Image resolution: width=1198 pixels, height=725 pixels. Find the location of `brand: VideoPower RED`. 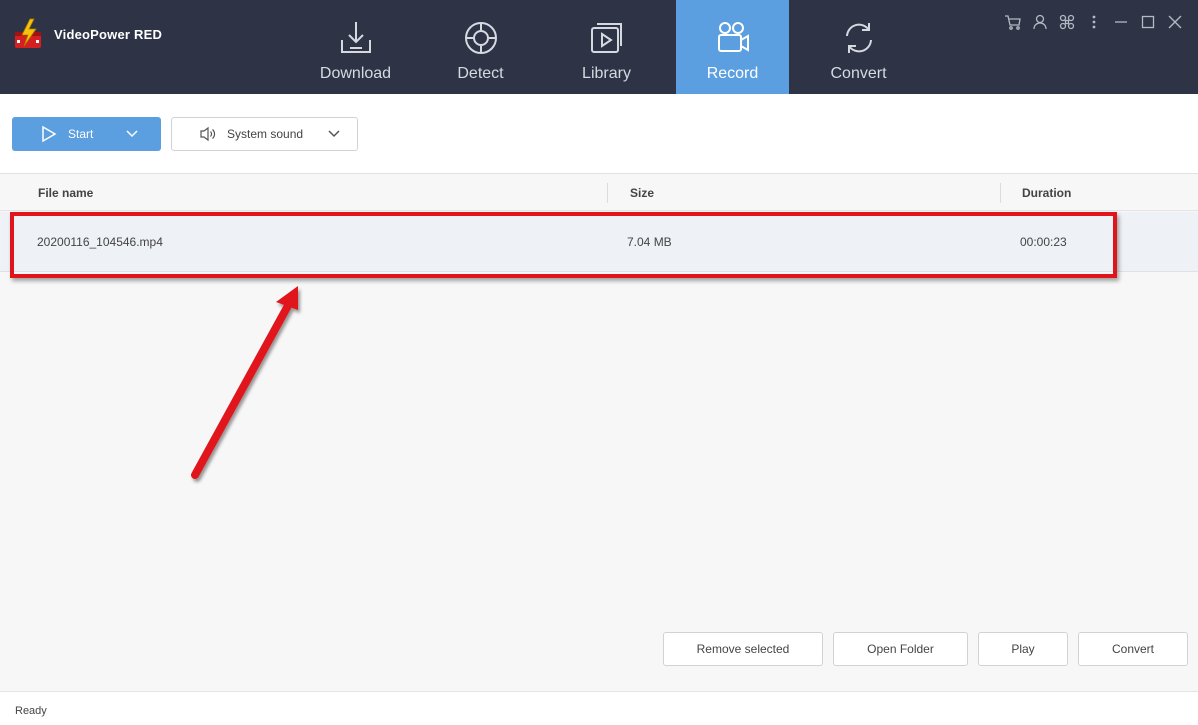

brand: VideoPower RED is located at coordinates (87, 34).